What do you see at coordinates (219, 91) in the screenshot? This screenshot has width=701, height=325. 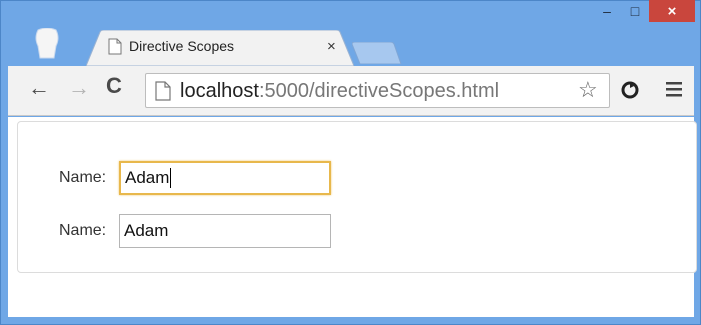 I see `url-host: localhost` at bounding box center [219, 91].